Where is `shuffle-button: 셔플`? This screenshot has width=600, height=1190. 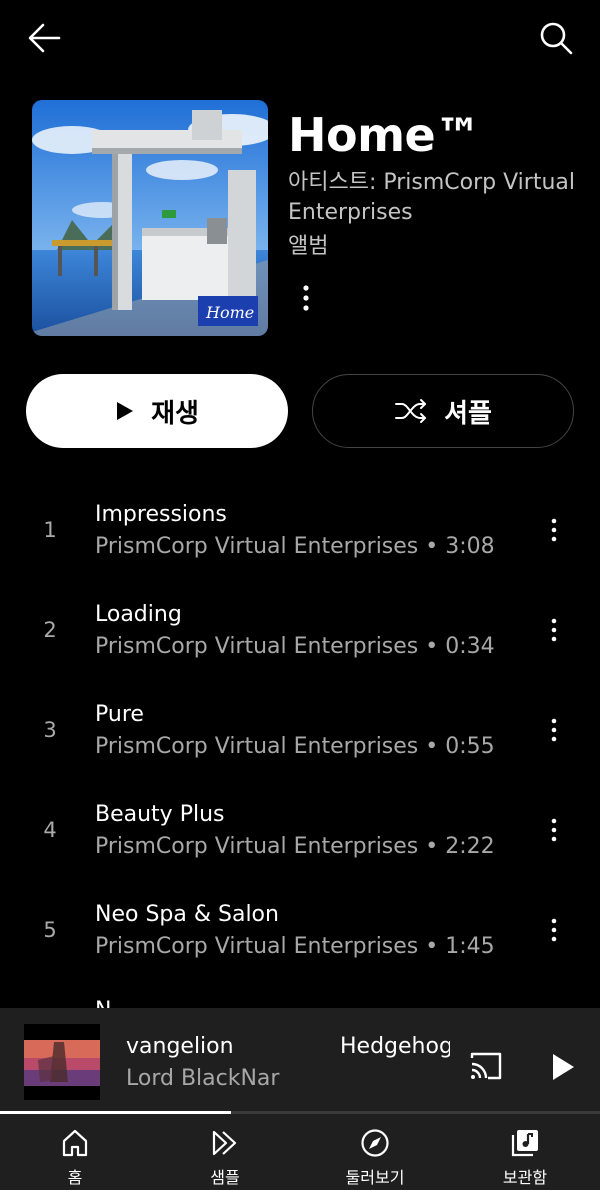
shuffle-button: 셔플 is located at coordinates (443, 411).